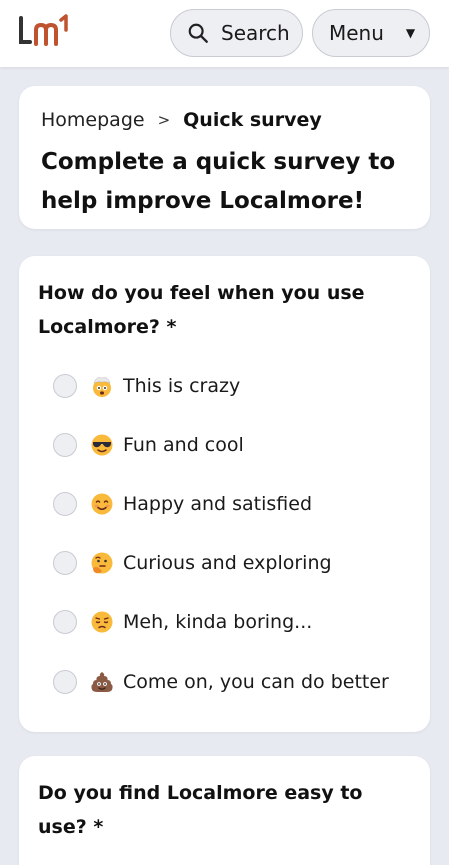 The image size is (449, 865). What do you see at coordinates (198, 33) in the screenshot?
I see `search-icon` at bounding box center [198, 33].